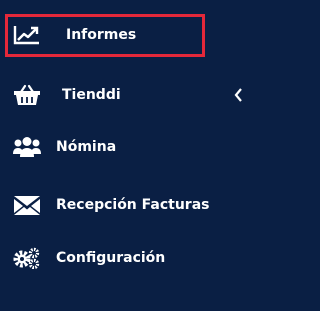 Image resolution: width=320 pixels, height=311 pixels. I want to click on sidebar-item-label: Tienddi, so click(91, 95).